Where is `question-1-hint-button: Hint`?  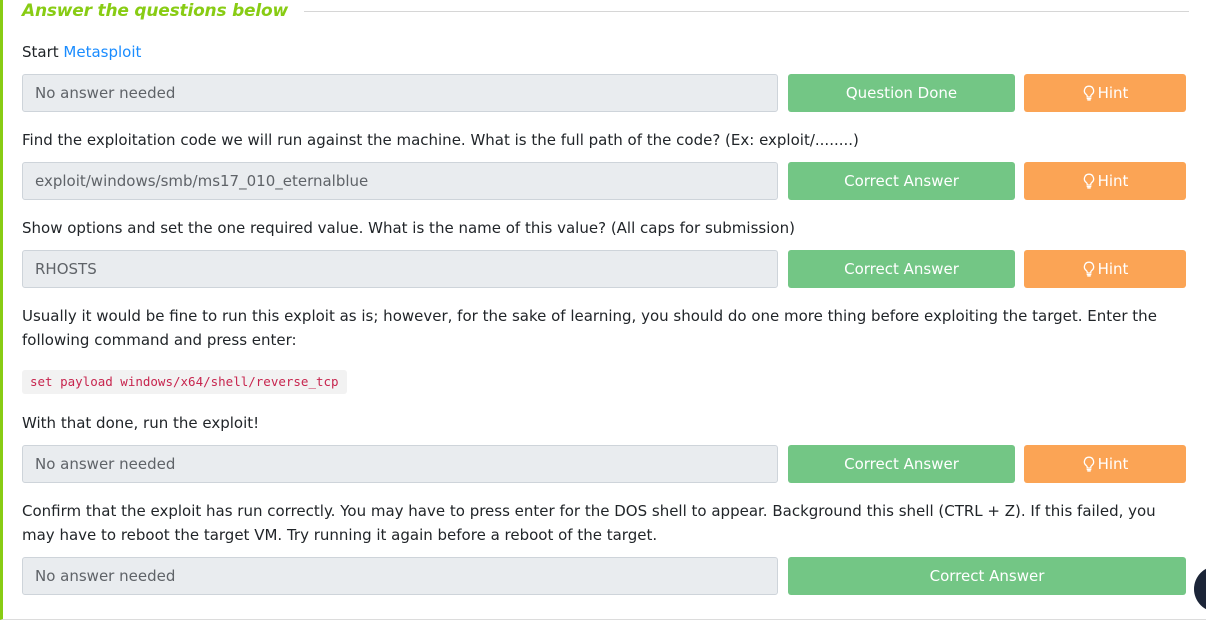
question-1-hint-button: Hint is located at coordinates (1105, 93).